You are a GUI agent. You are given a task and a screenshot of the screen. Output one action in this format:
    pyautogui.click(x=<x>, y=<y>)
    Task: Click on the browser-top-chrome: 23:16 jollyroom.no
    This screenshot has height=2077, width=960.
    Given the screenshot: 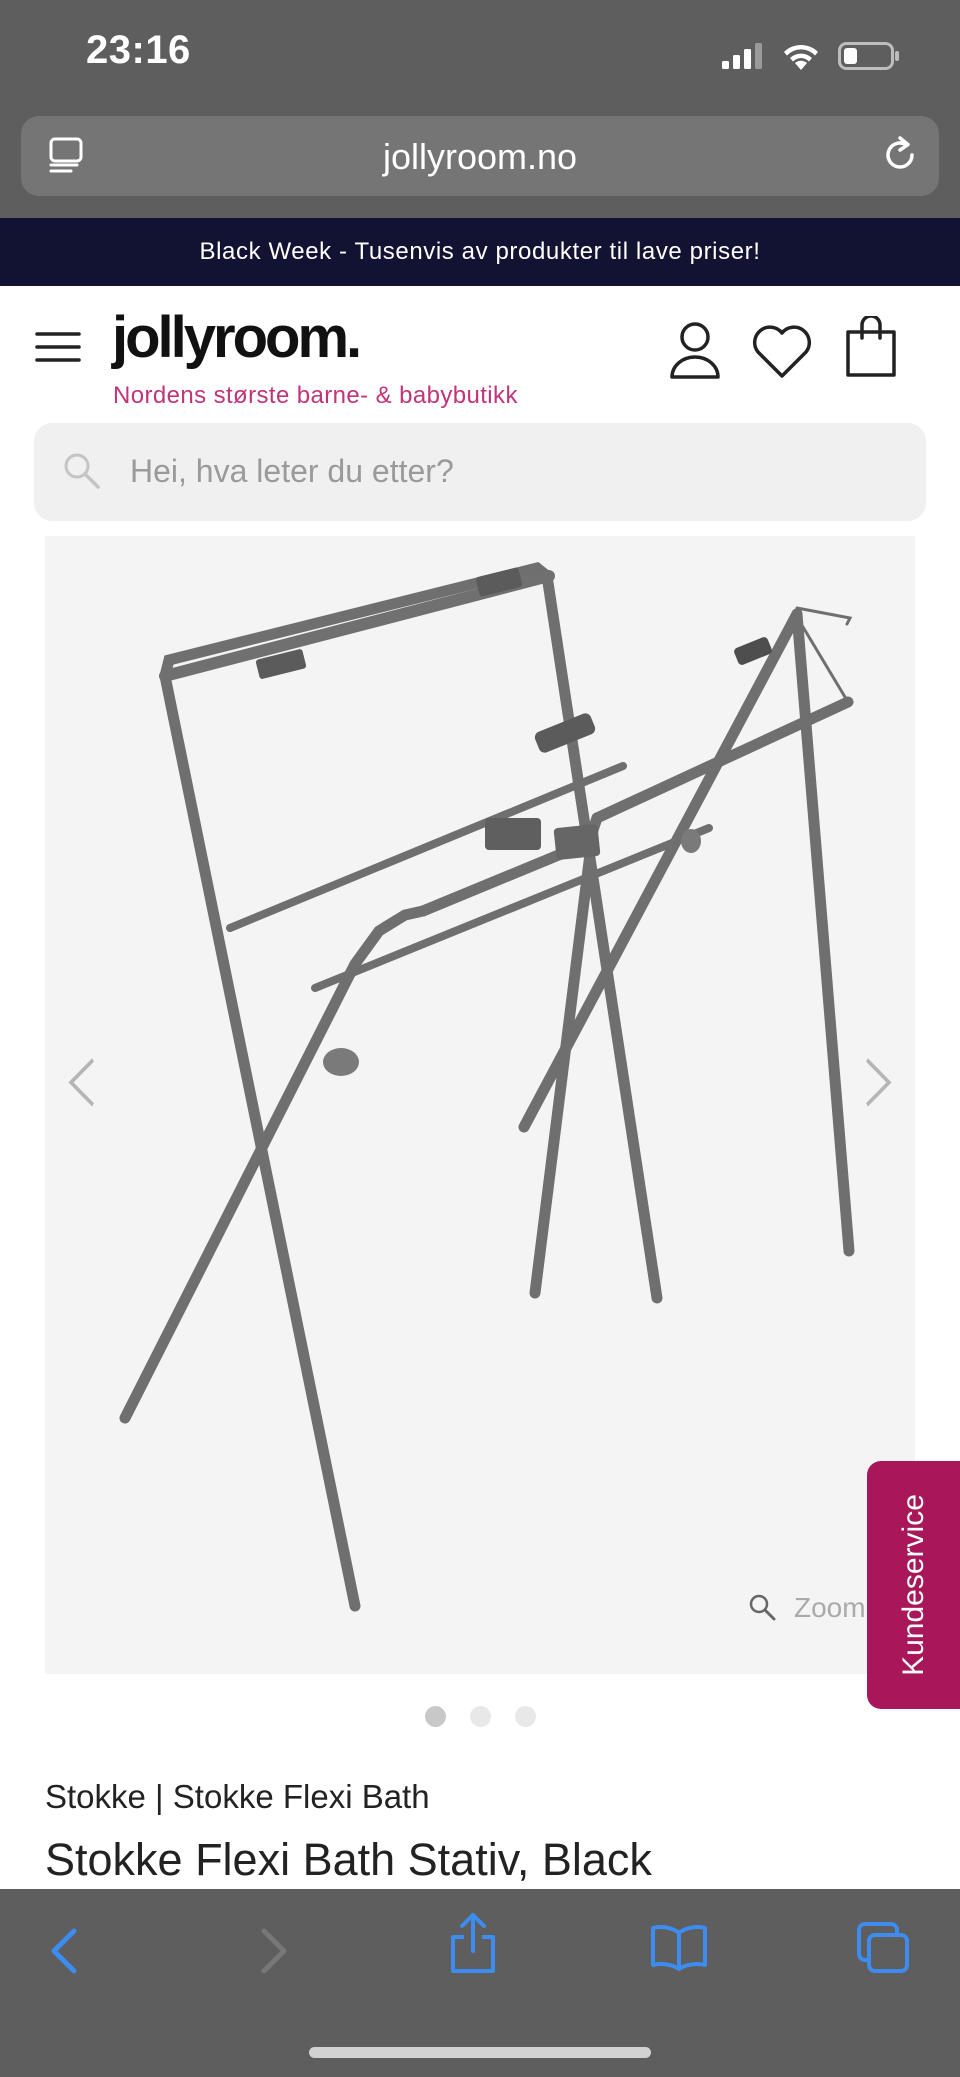 What is the action you would take?
    pyautogui.click(x=480, y=109)
    